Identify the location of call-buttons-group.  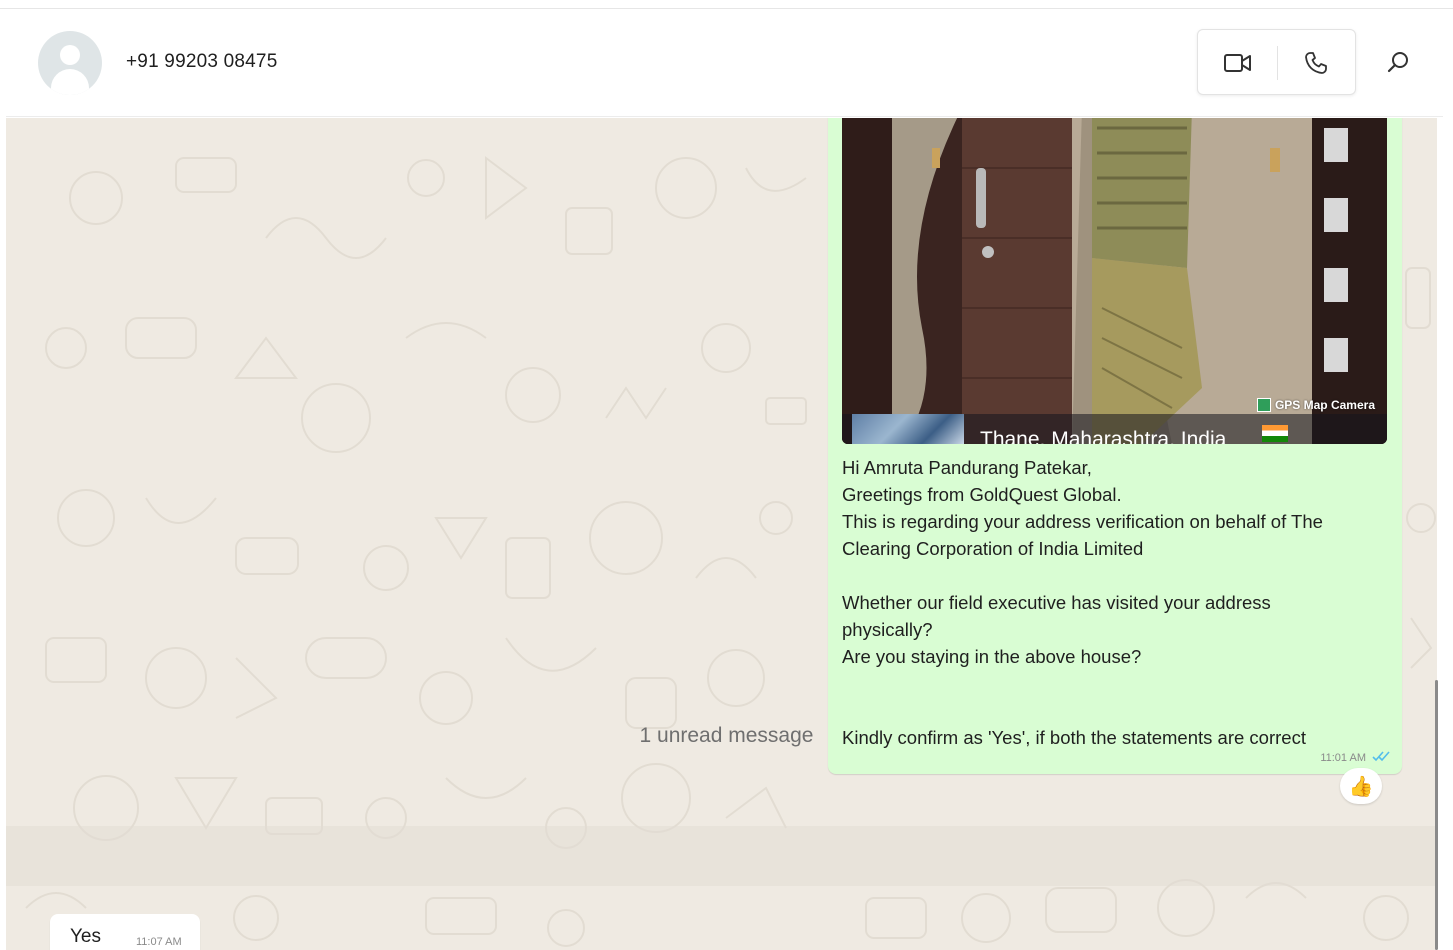
(1276, 62).